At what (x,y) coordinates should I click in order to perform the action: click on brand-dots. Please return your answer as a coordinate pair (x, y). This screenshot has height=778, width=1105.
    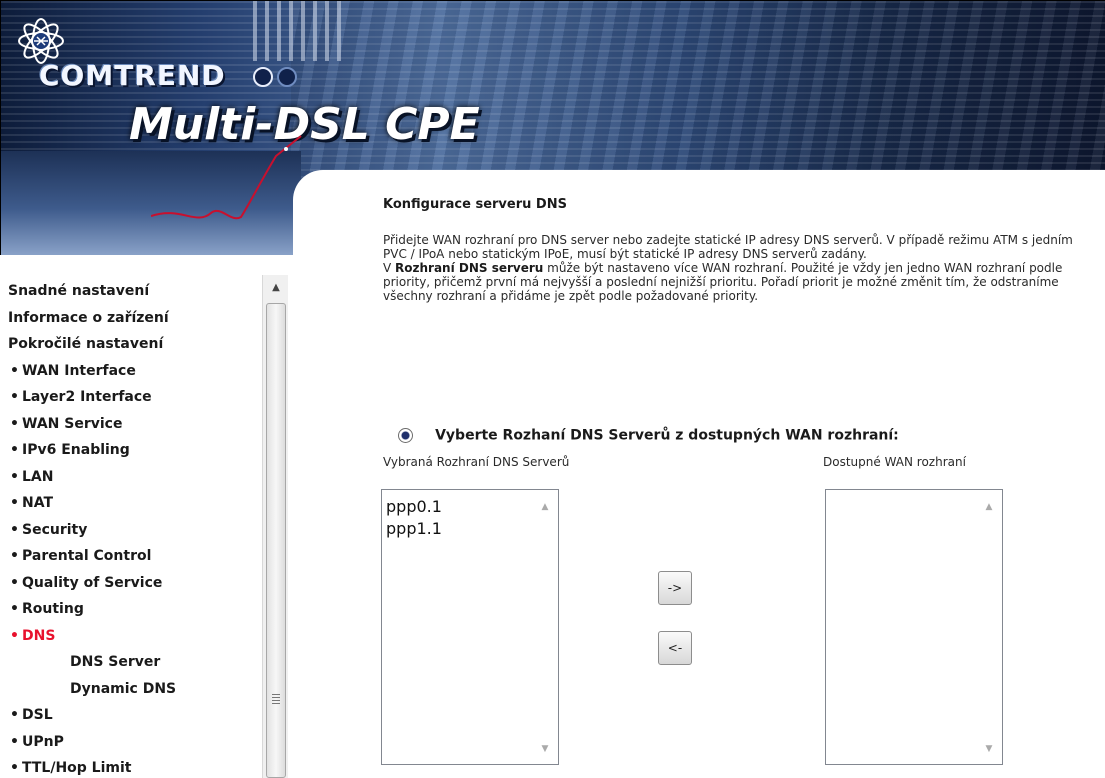
    Looking at the image, I should click on (277, 79).